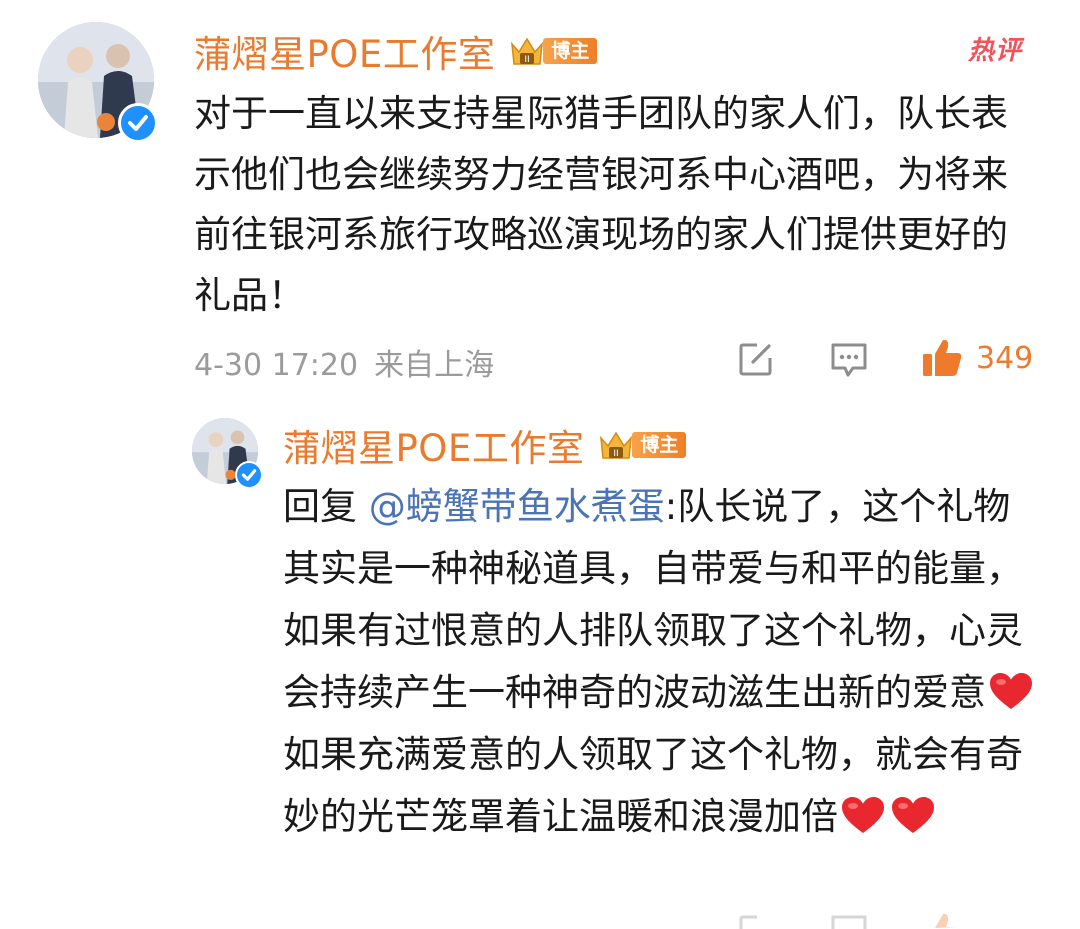  I want to click on reply-prefix: 回复, so click(326, 506).